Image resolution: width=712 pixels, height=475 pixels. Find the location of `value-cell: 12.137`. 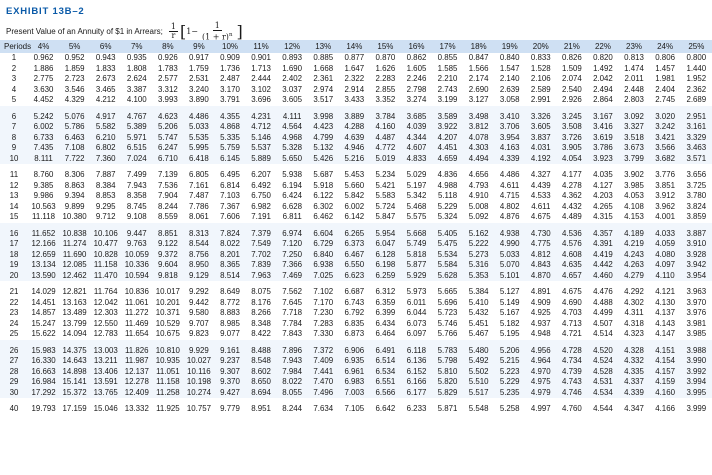

value-cell: 12.137 is located at coordinates (137, 371).